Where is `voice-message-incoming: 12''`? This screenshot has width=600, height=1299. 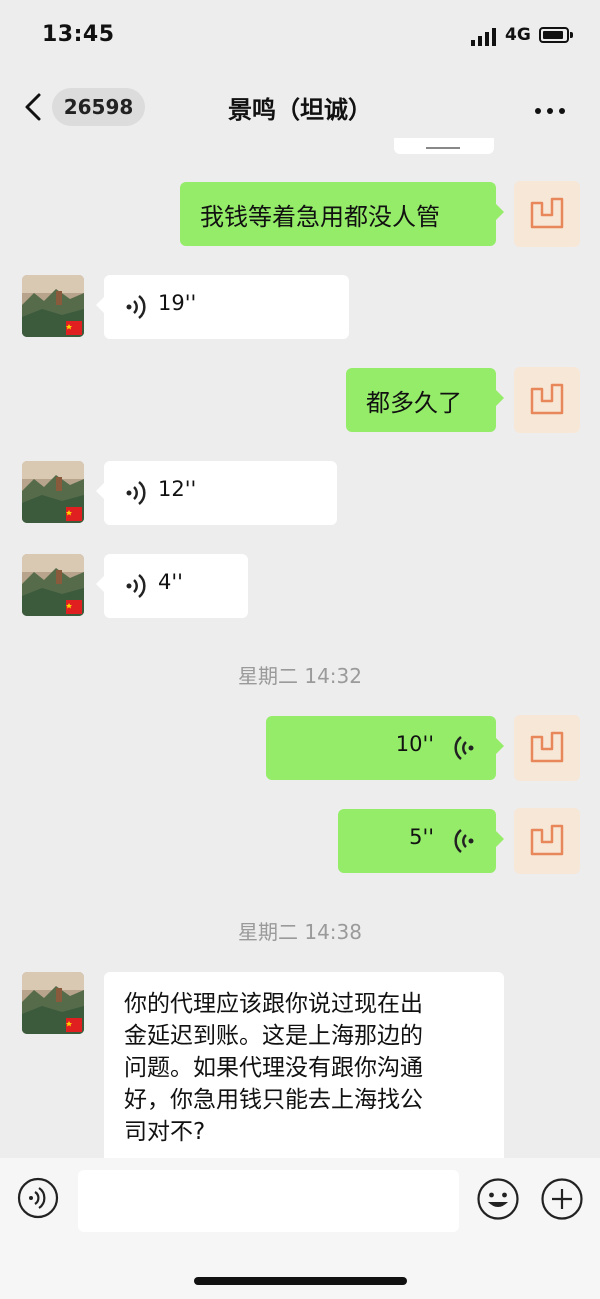
voice-message-incoming: 12'' is located at coordinates (216, 493).